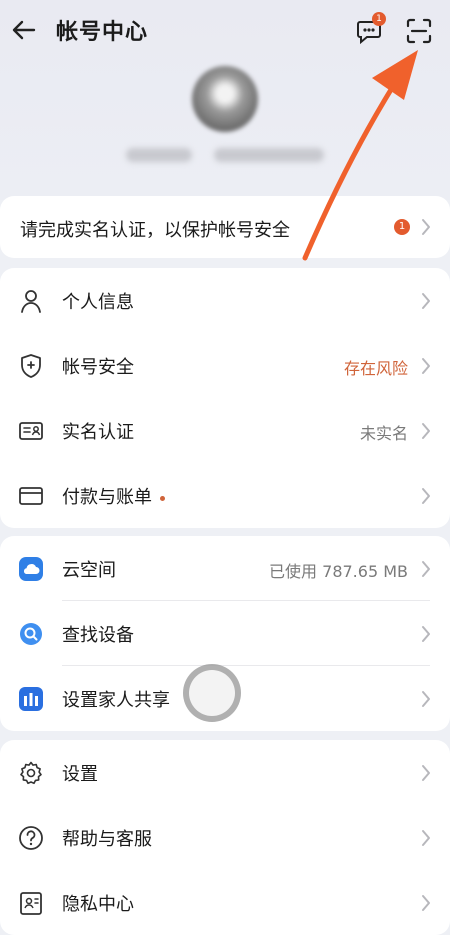  I want to click on id-card-icon, so click(31, 431).